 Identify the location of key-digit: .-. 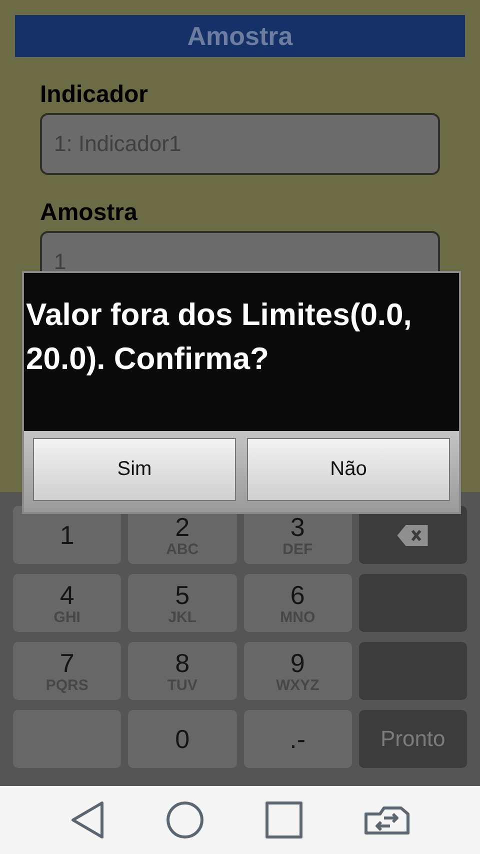
(298, 739).